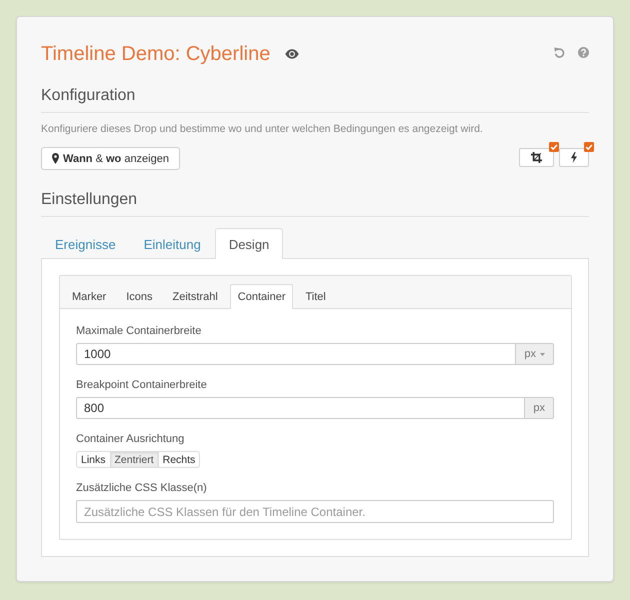 The image size is (630, 600). Describe the element at coordinates (315, 511) in the screenshot. I see `text-input: Zusätzliche CSS Klassen für den Timeline Container.` at that location.